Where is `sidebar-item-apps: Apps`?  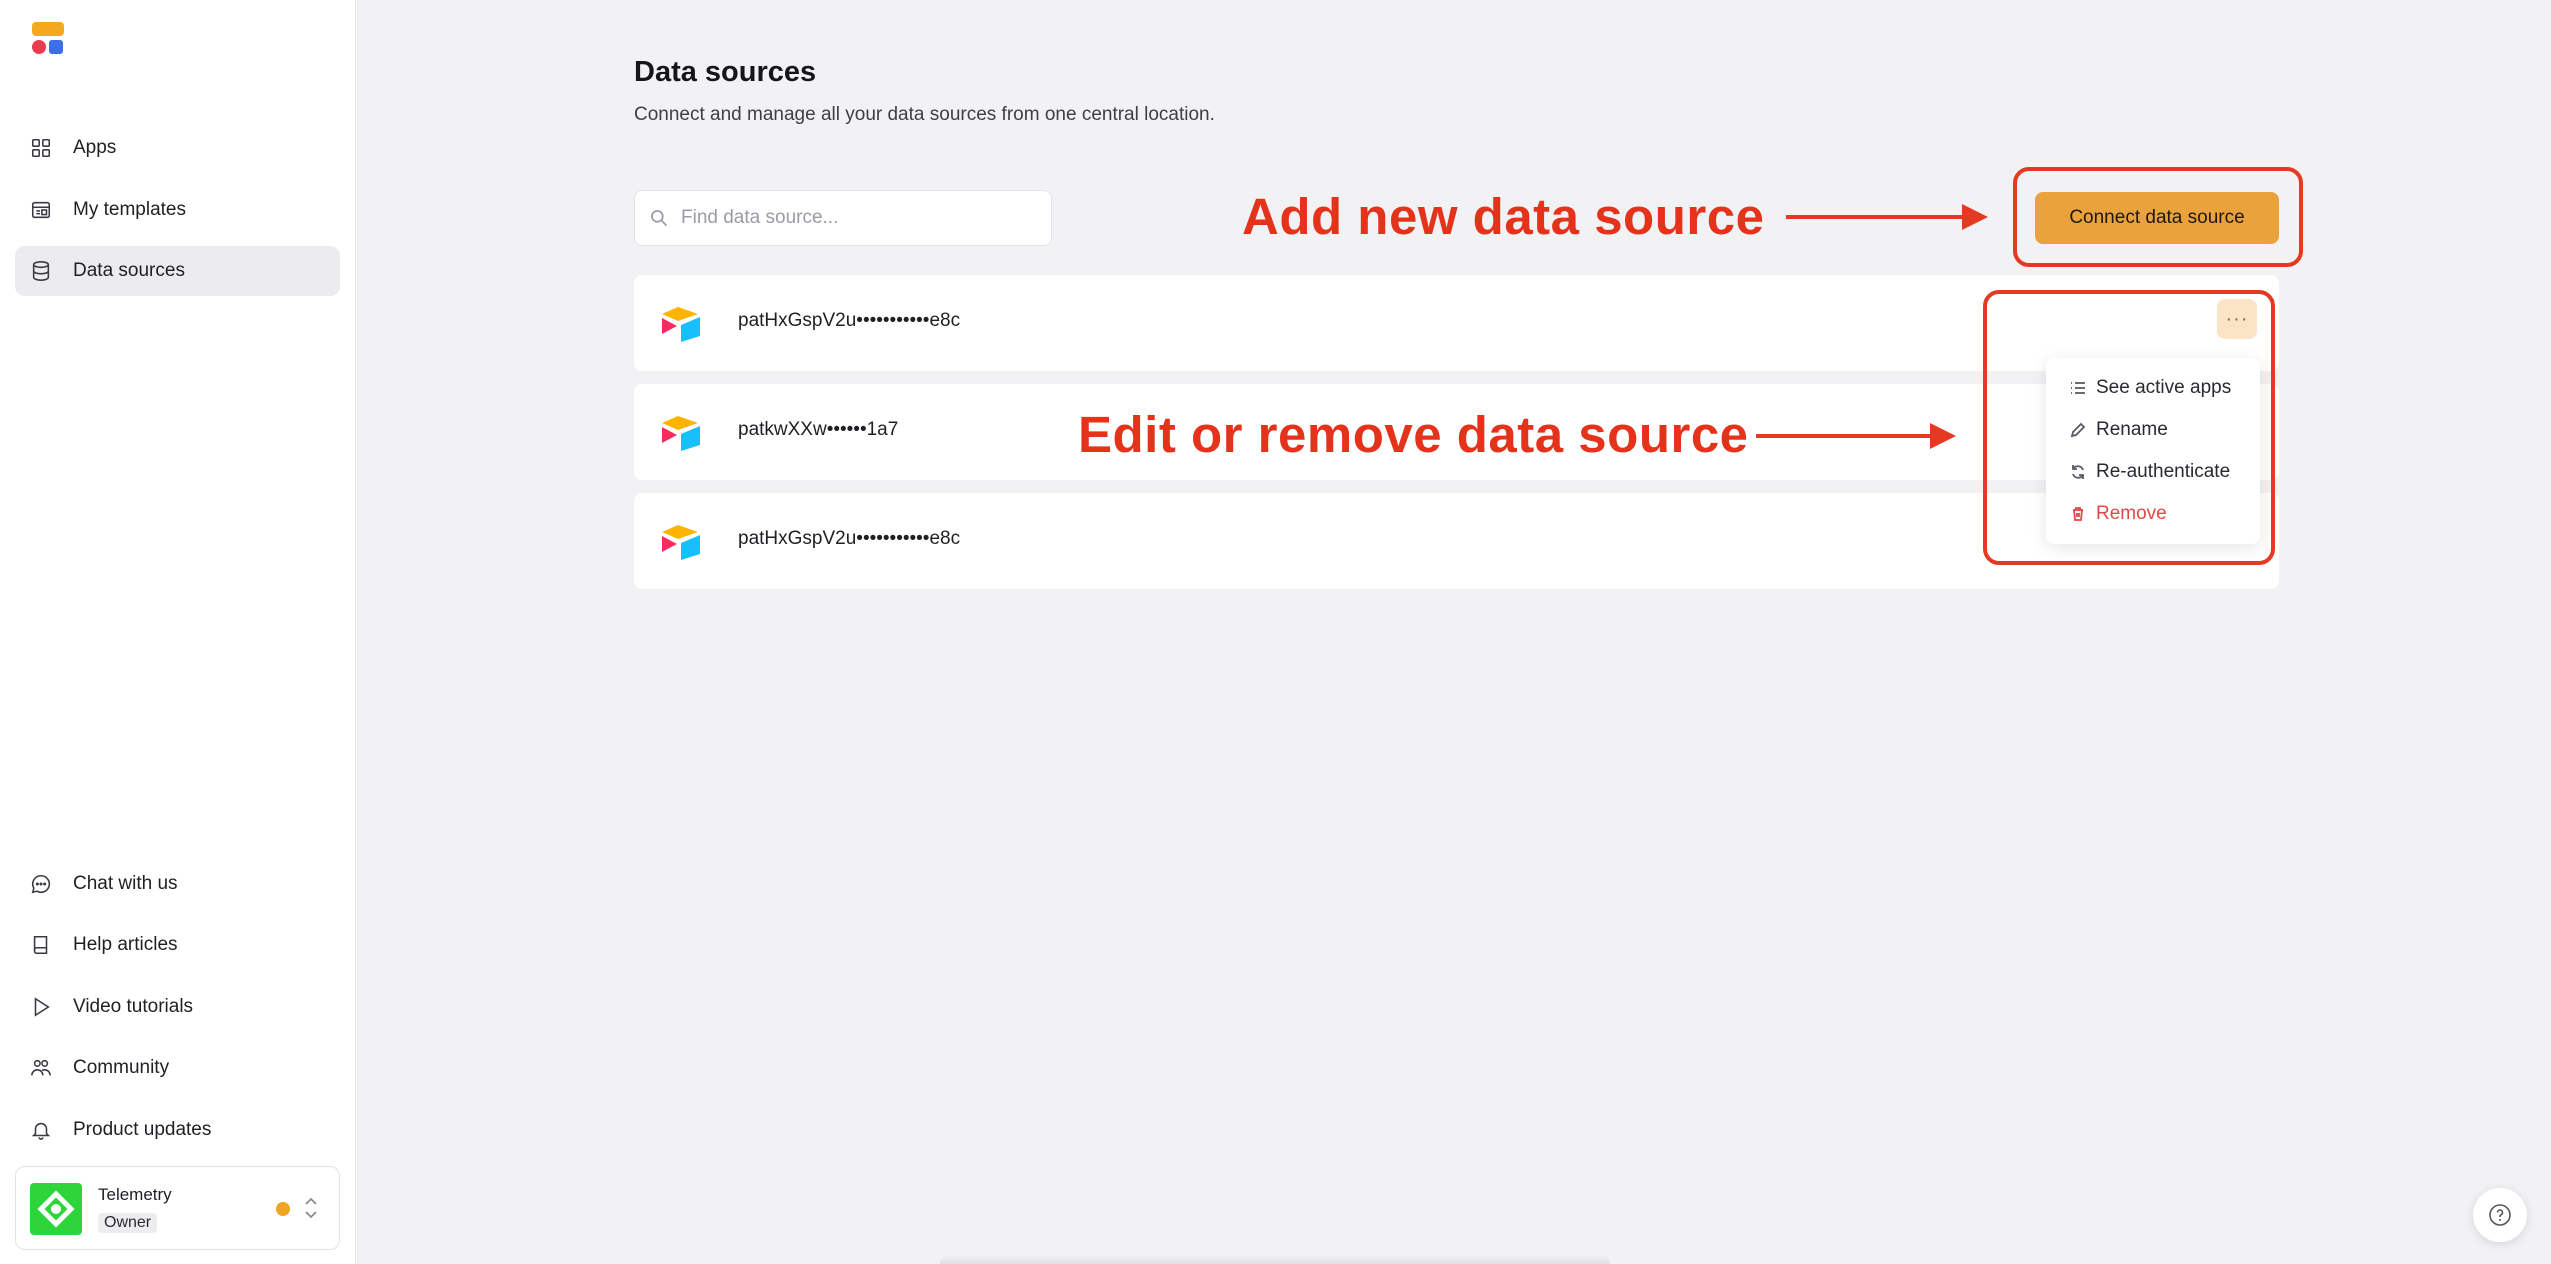 sidebar-item-apps: Apps is located at coordinates (177, 148).